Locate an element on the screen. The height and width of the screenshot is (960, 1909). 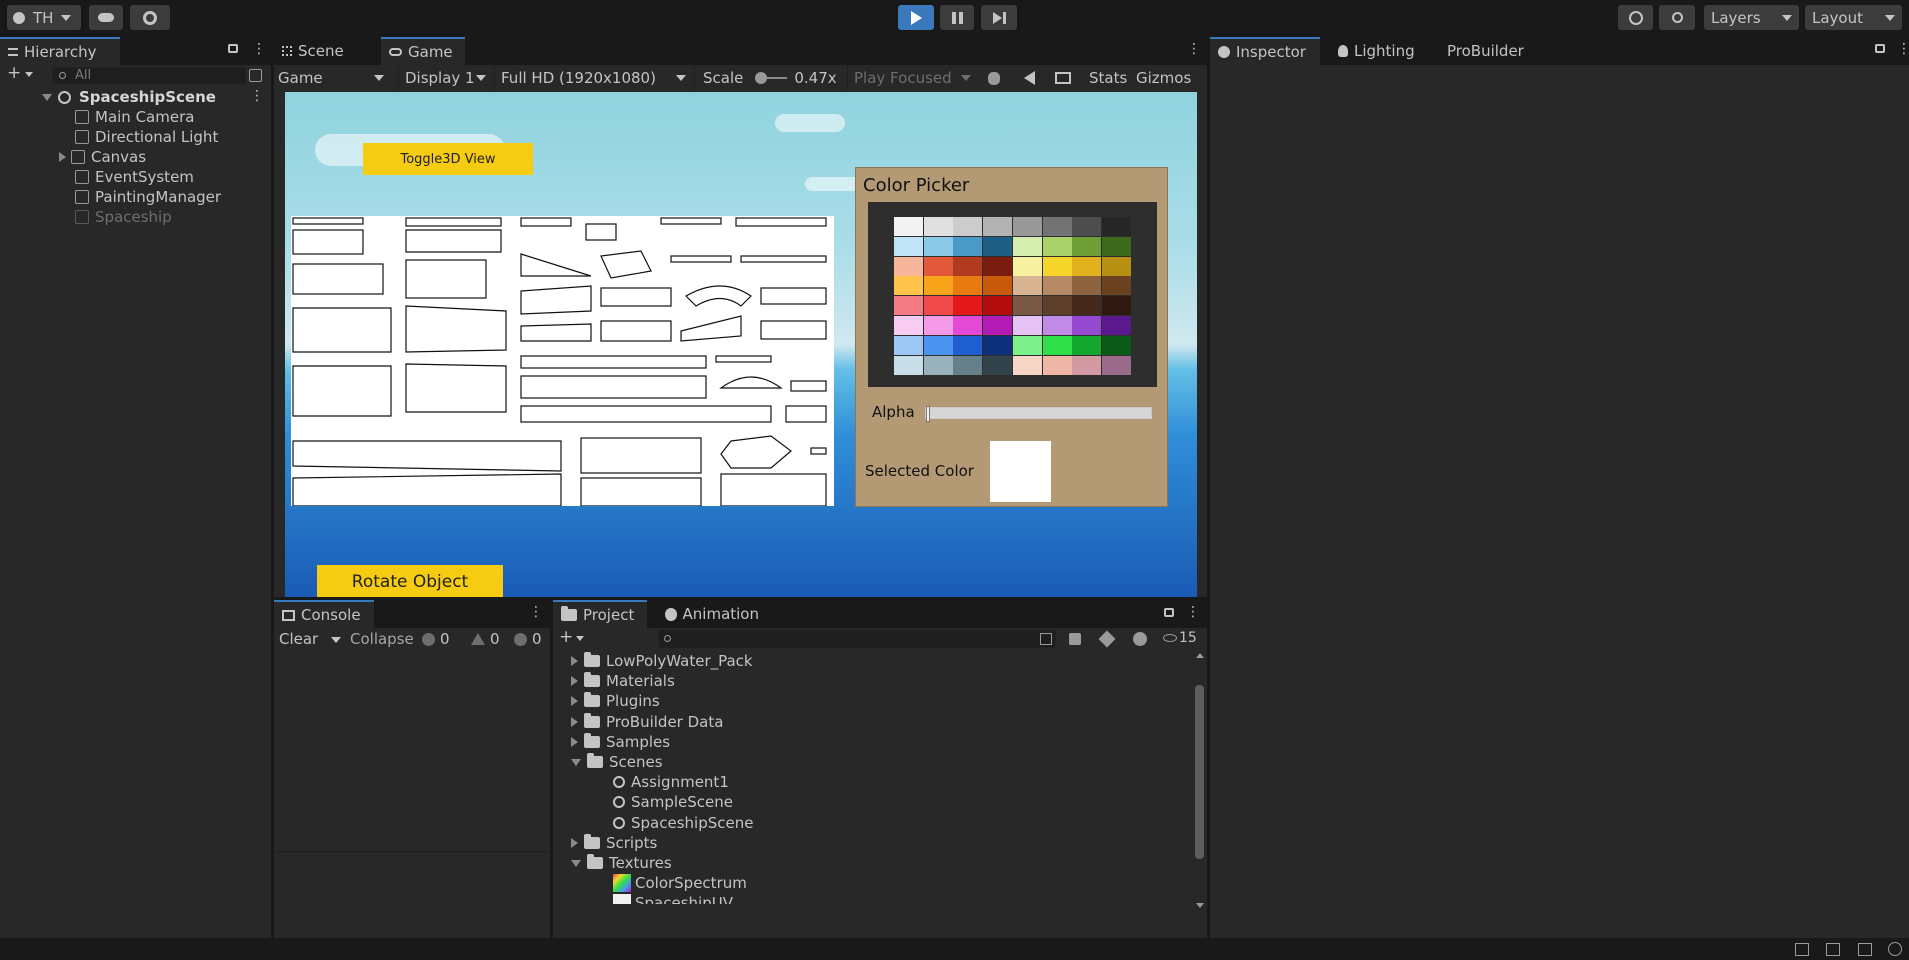
progress-icon is located at coordinates (1802, 949).